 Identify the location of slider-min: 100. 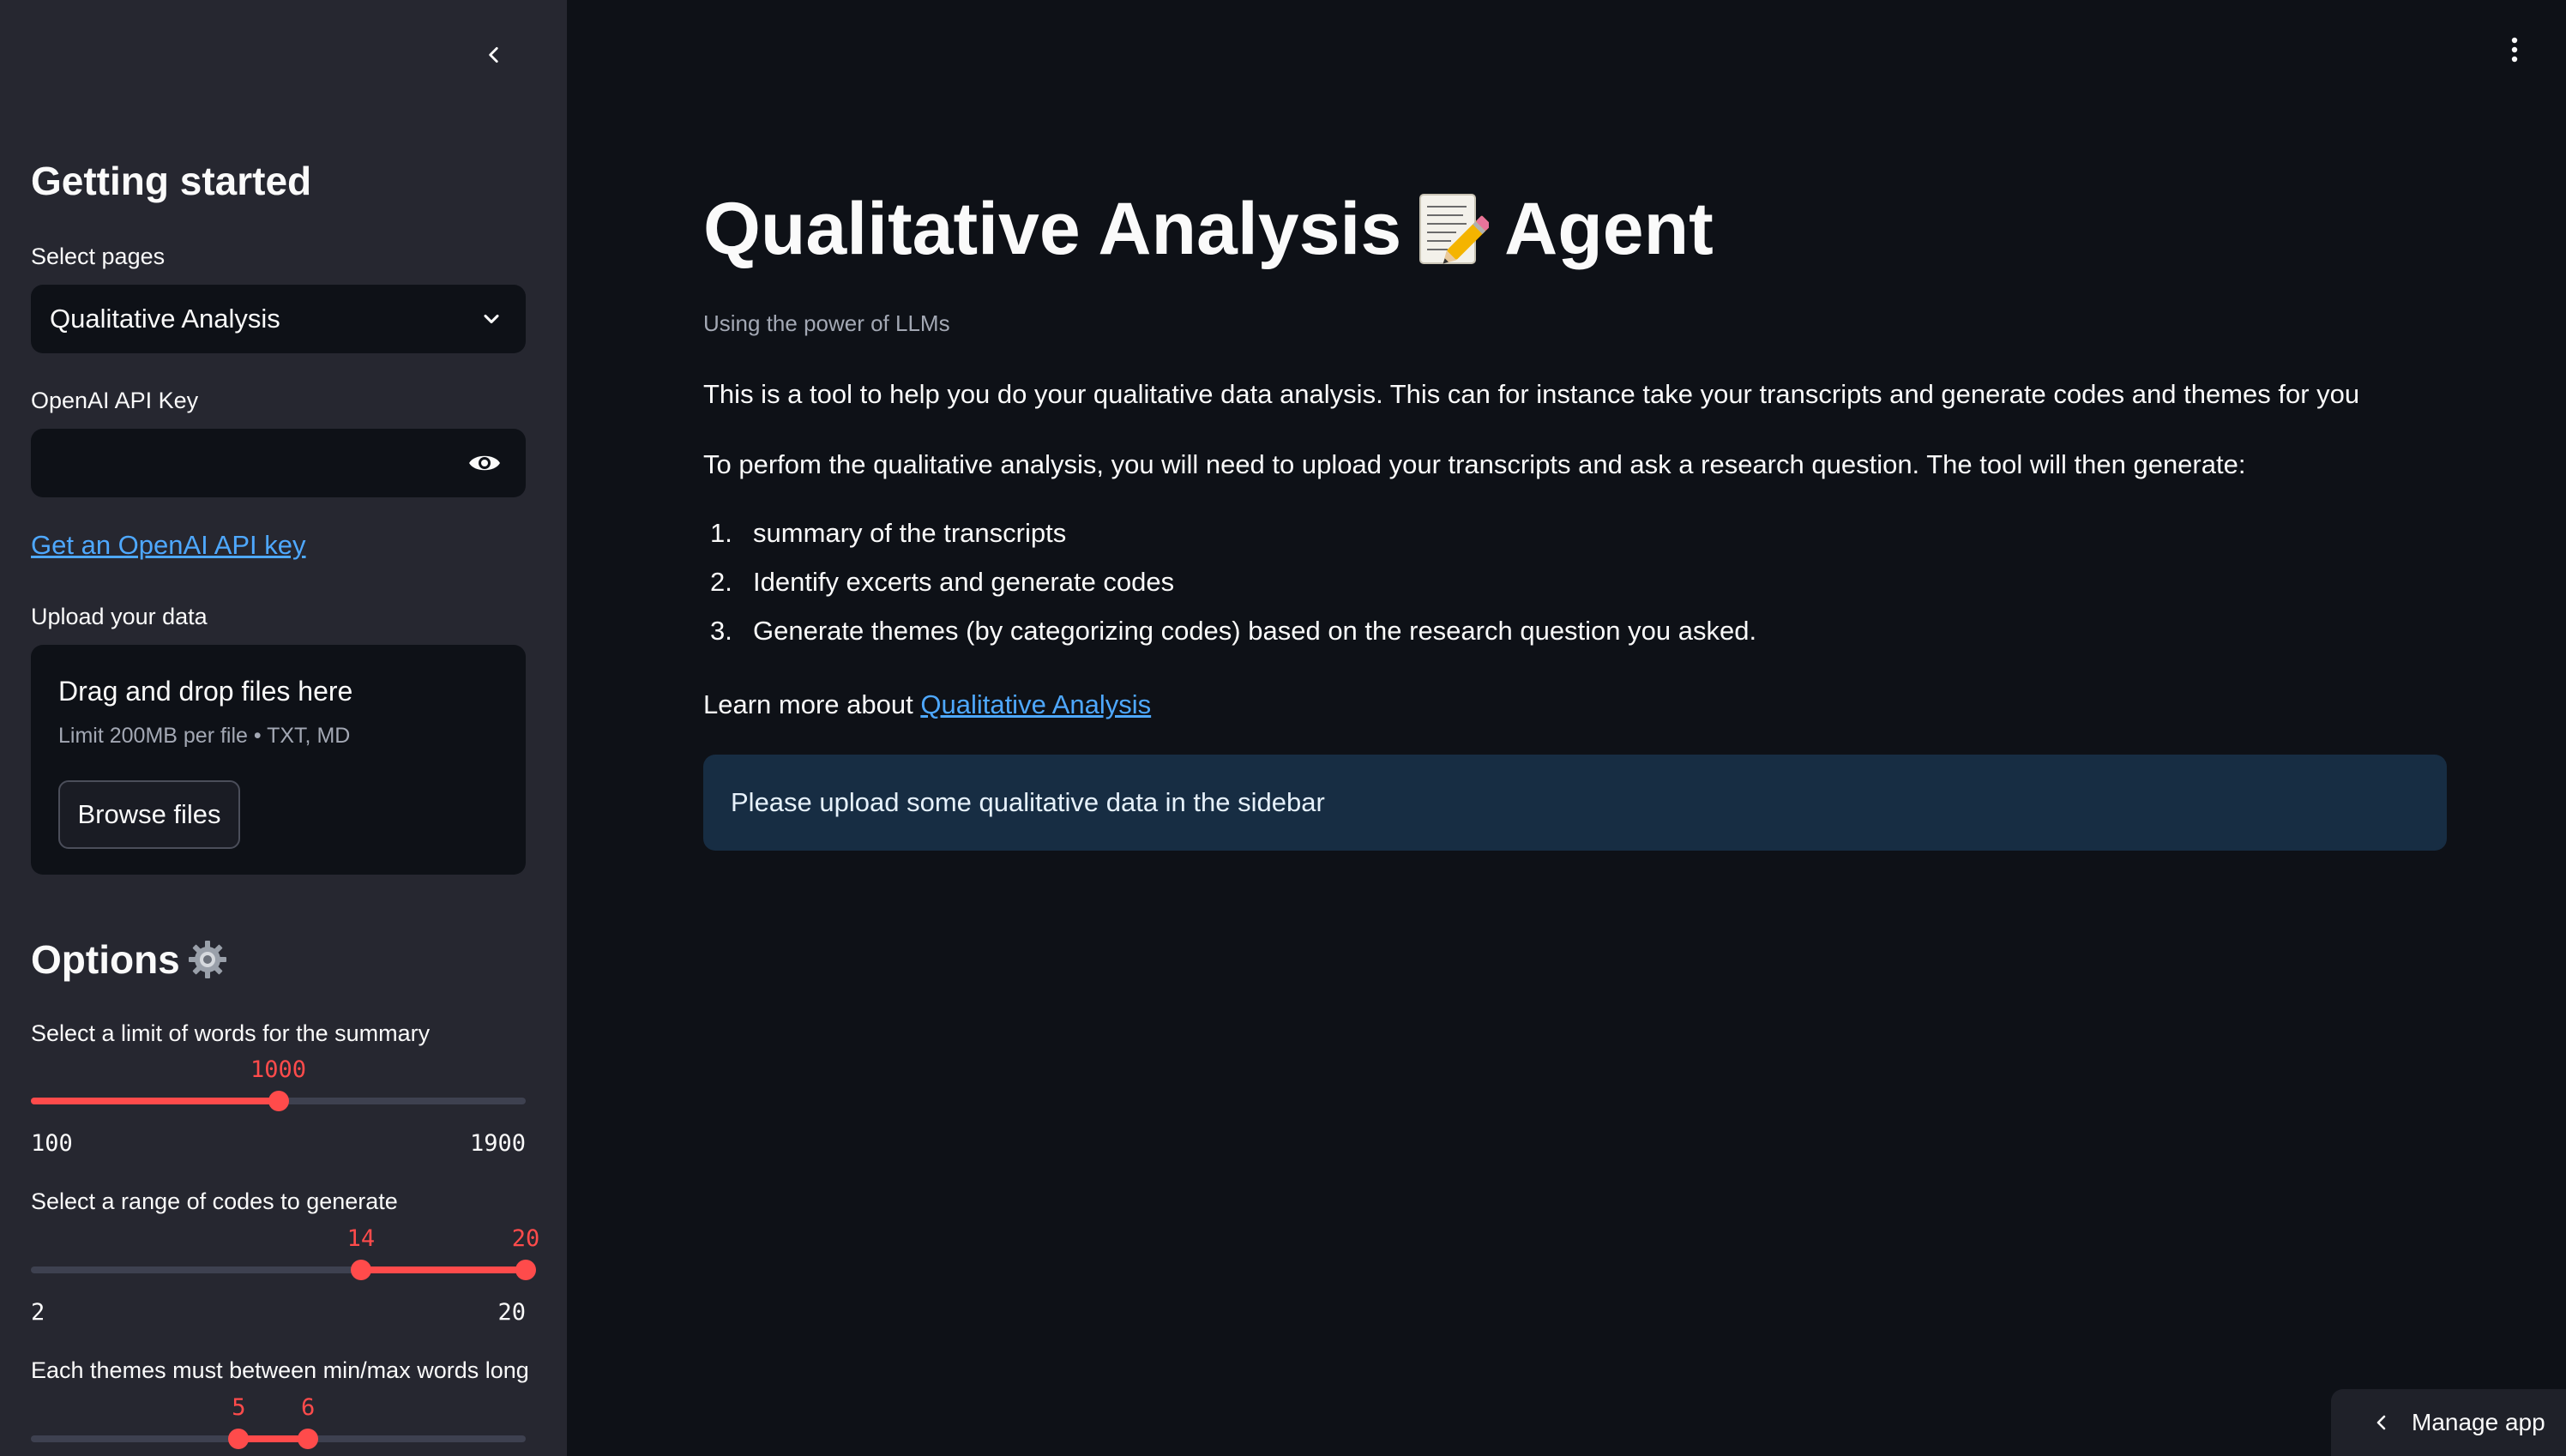
(52, 1143).